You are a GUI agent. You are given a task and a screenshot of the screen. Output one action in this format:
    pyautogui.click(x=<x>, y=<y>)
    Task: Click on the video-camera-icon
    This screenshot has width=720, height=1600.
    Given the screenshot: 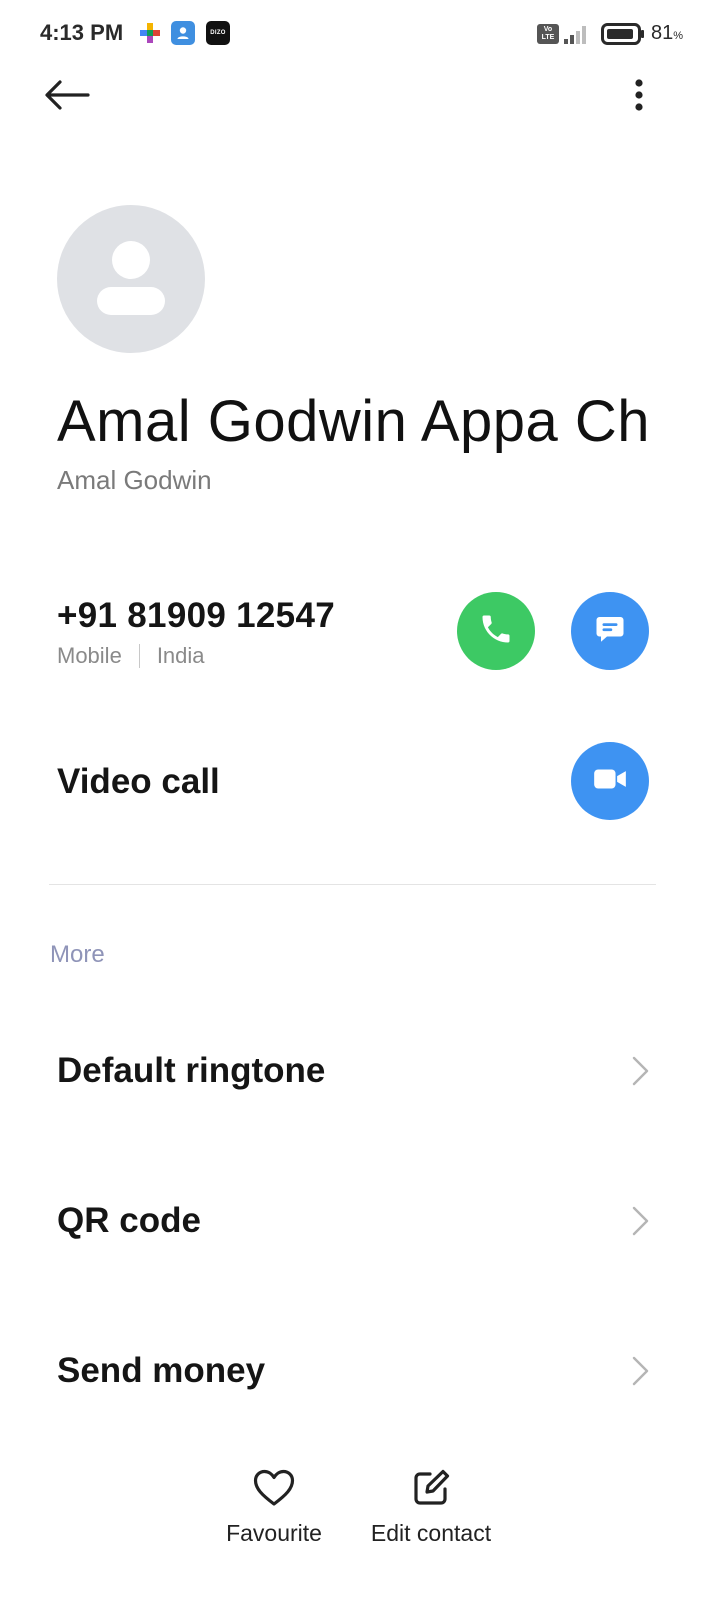 What is the action you would take?
    pyautogui.click(x=610, y=781)
    